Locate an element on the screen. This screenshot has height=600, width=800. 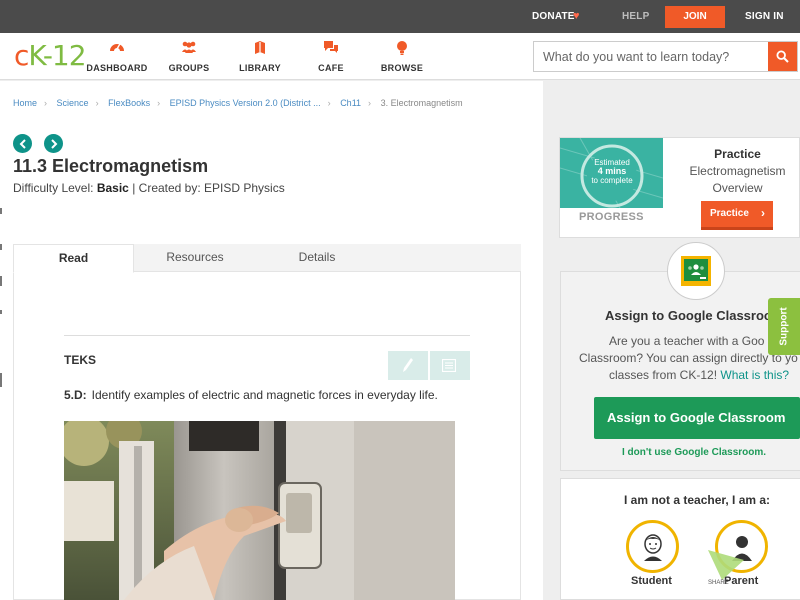
tab-details: Details is located at coordinates (317, 258).